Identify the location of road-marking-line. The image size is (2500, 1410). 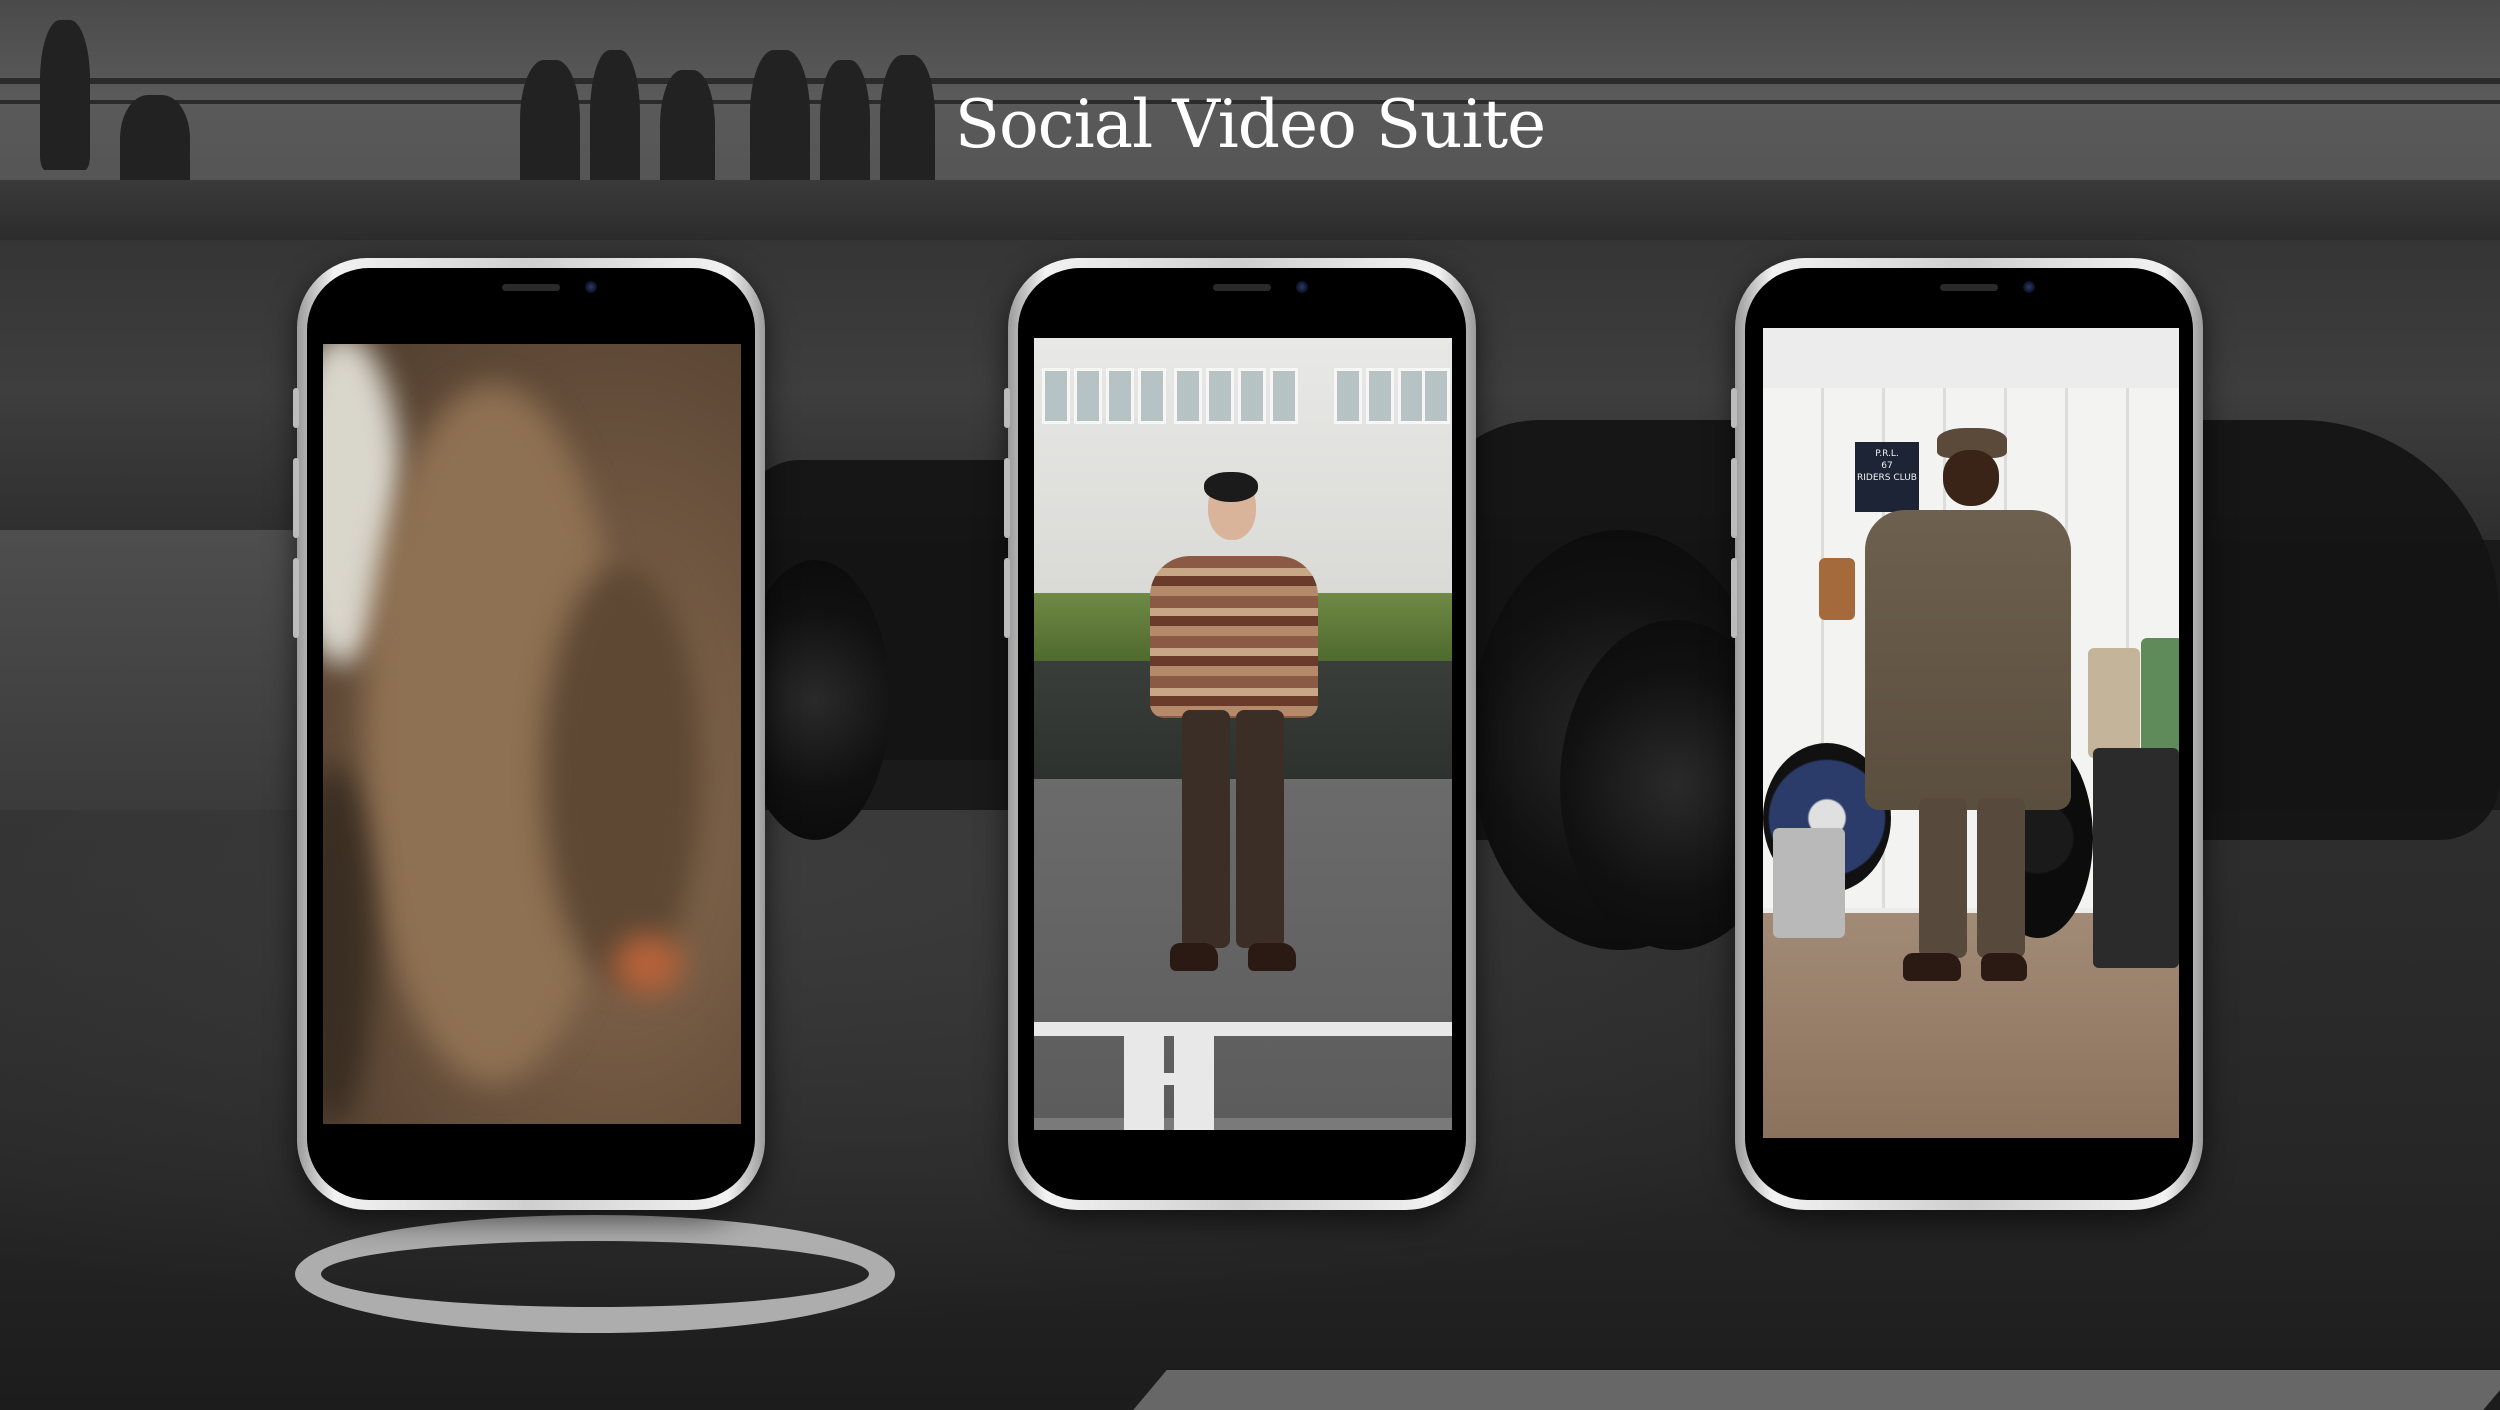
(1816, 1390).